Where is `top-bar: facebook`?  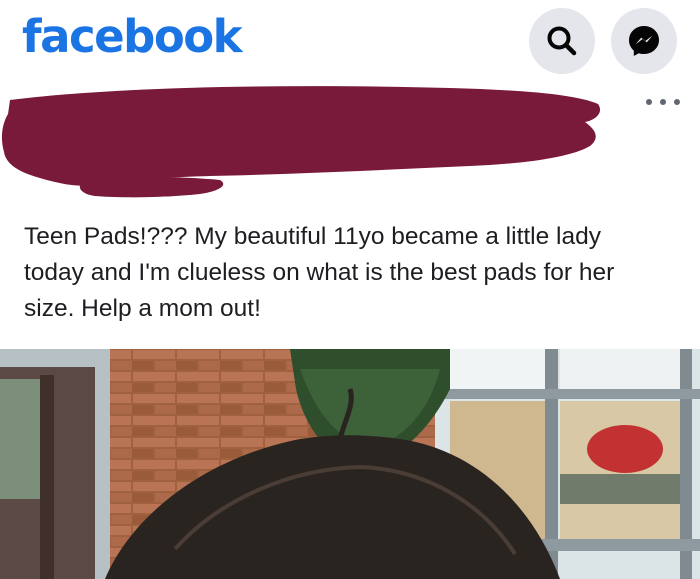 top-bar: facebook is located at coordinates (350, 41).